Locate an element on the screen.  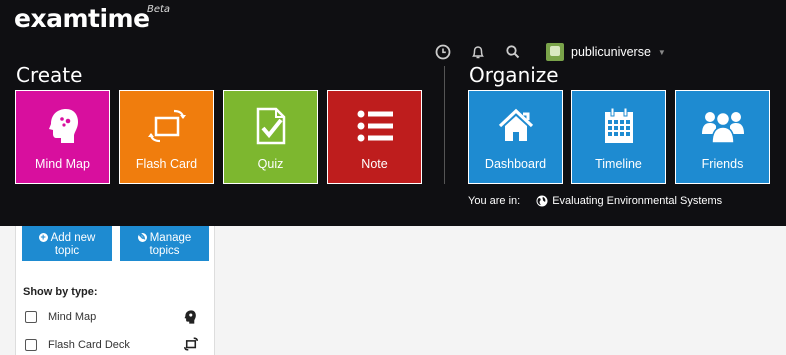
manage-topics-label-line1: Manage is located at coordinates (170, 238).